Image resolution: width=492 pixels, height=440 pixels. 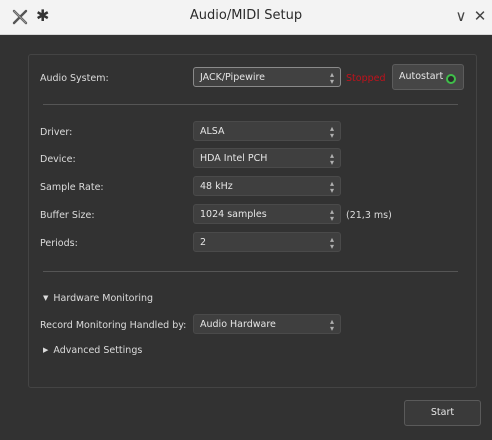 I want to click on buffer-size-value: 1024 samples, so click(x=233, y=214).